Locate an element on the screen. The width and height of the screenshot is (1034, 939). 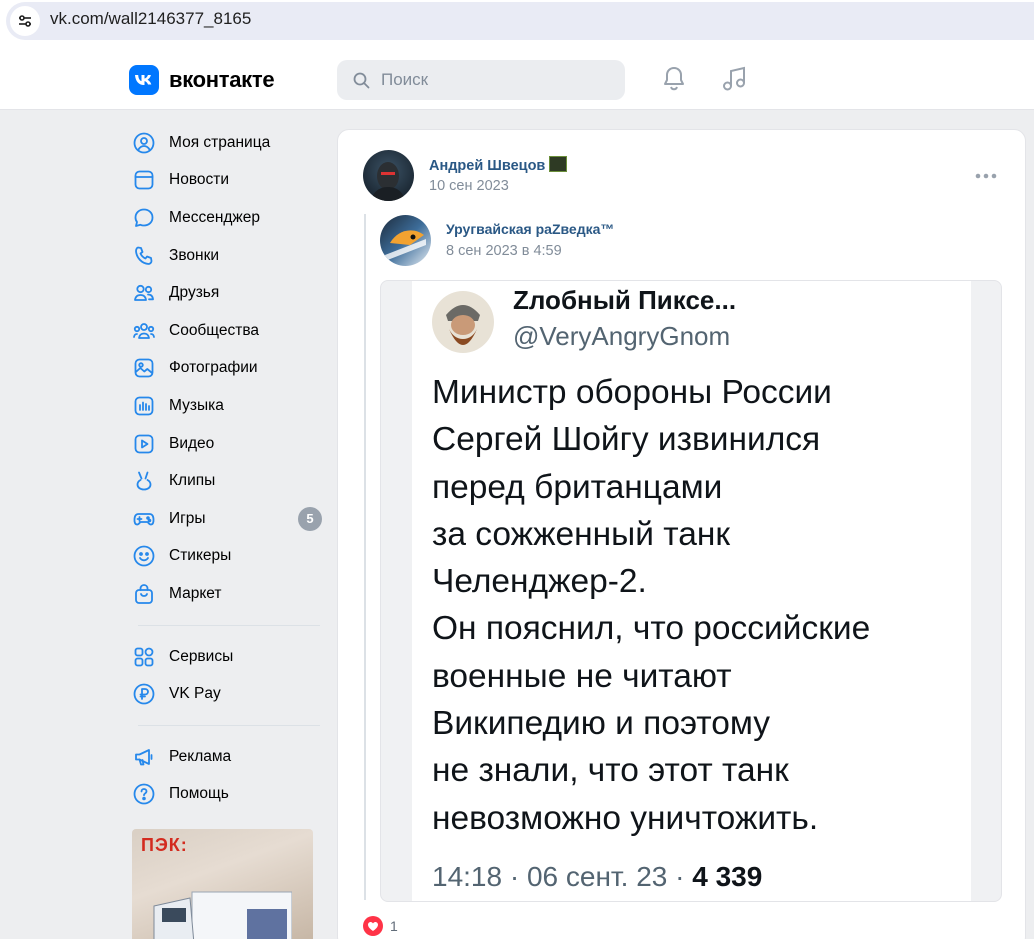
sidebar-item-label: Мессенджер is located at coordinates (215, 217).